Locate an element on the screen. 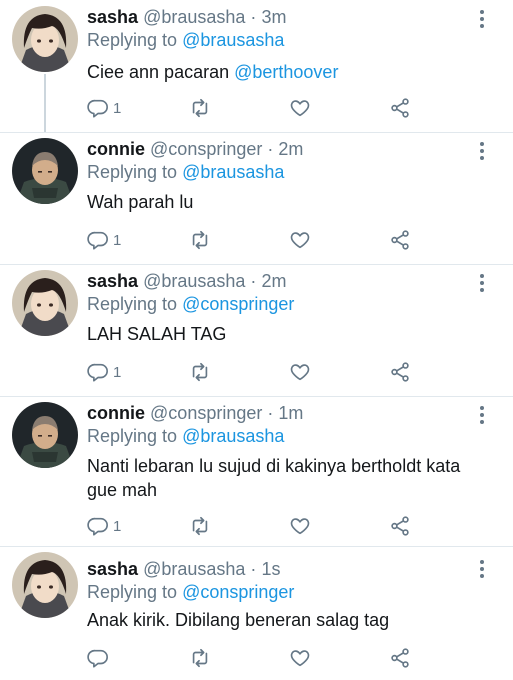  timestamp: 1m is located at coordinates (290, 413).